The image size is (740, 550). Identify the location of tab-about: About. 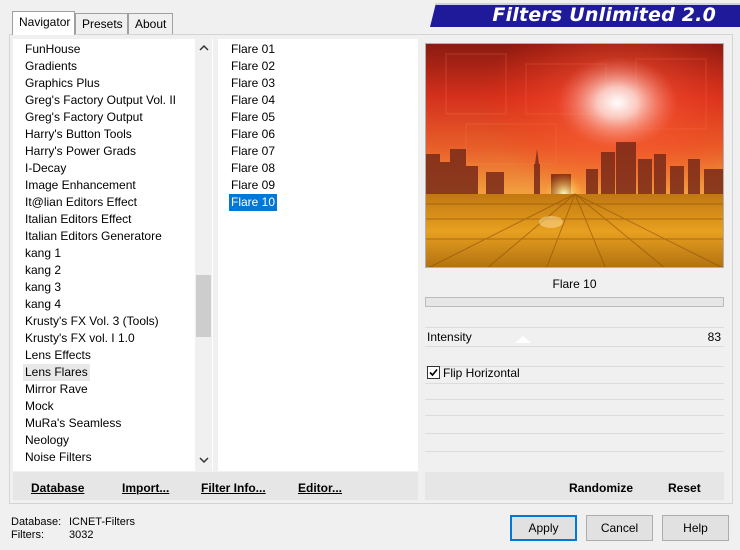
(150, 23).